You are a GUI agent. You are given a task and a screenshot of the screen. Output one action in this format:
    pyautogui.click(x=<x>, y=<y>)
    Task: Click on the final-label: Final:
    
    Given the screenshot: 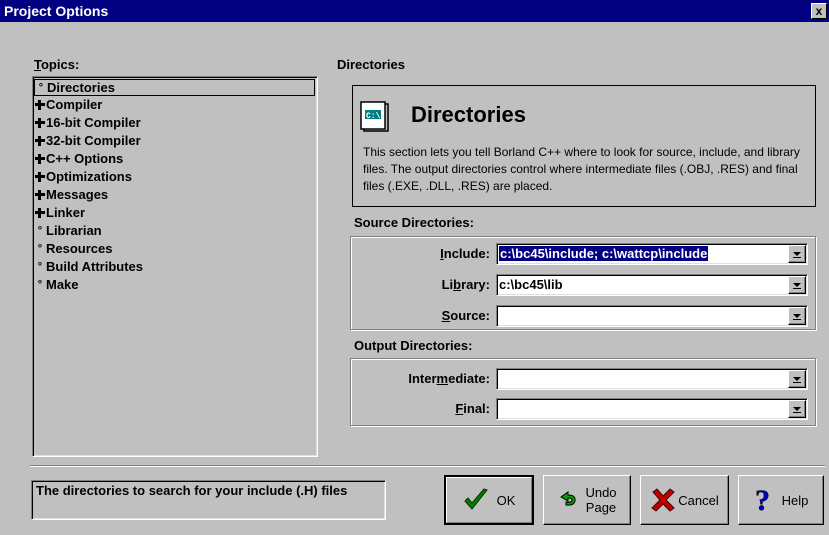 What is the action you would take?
    pyautogui.click(x=472, y=408)
    